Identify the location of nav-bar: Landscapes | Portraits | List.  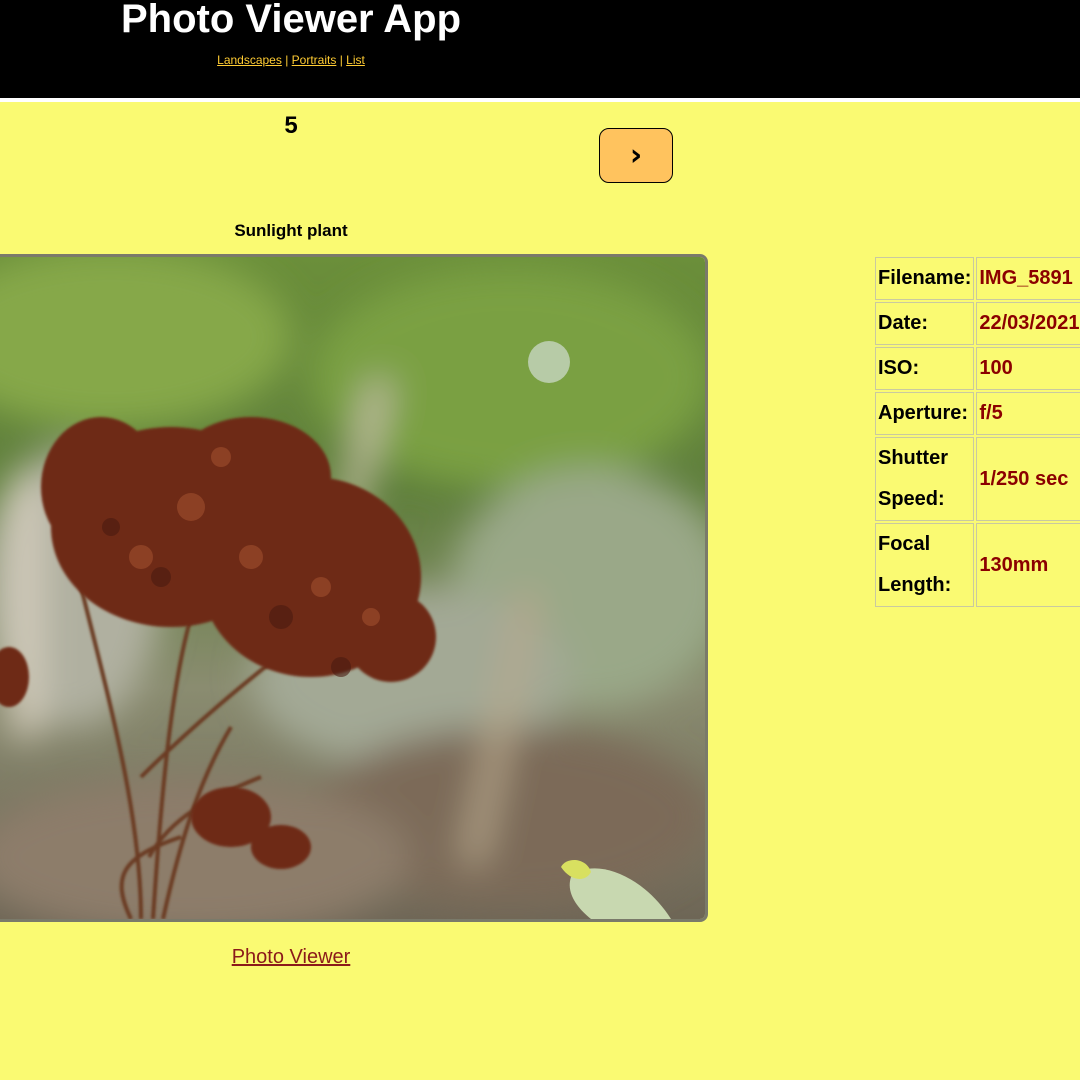
(291, 60).